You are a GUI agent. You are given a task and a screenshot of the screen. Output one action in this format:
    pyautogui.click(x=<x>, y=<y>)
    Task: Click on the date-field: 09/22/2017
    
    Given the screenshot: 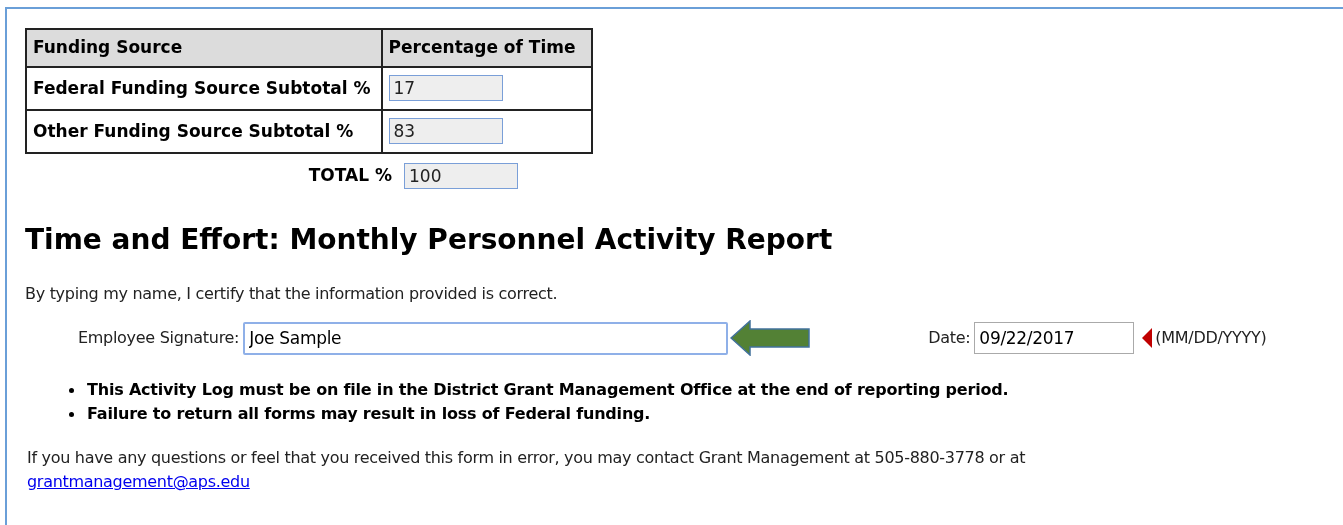 What is the action you would take?
    pyautogui.click(x=1054, y=338)
    